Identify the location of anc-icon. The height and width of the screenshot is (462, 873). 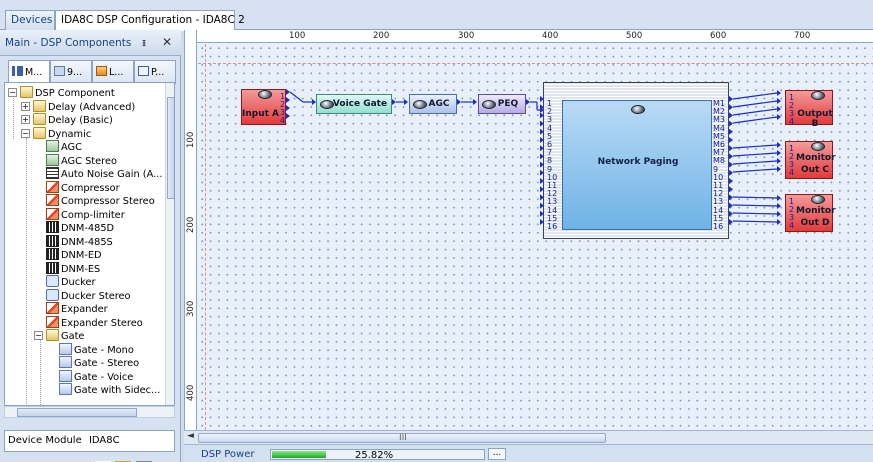
(52, 173).